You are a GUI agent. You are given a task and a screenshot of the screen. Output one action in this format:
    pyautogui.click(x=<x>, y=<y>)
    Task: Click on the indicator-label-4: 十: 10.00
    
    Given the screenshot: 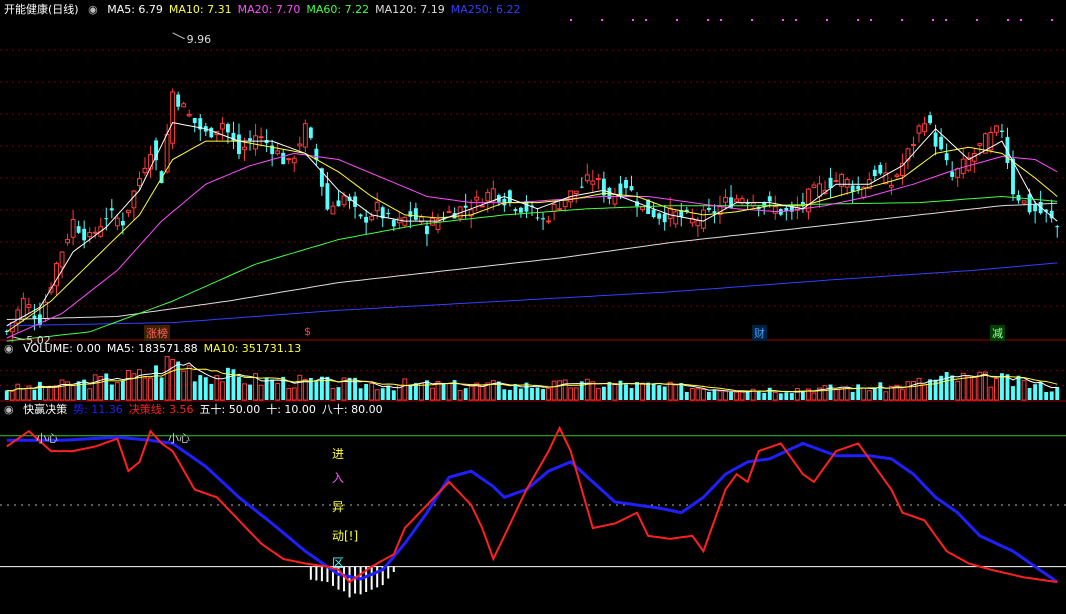 What is the action you would take?
    pyautogui.click(x=291, y=409)
    